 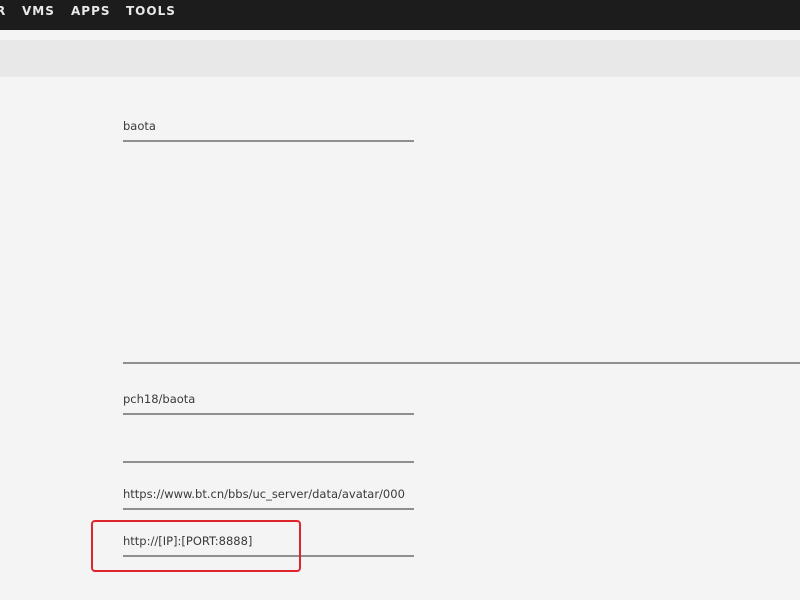 What do you see at coordinates (400, 15) in the screenshot?
I see `top-navigation-bar: R VMS APPS TOOLS` at bounding box center [400, 15].